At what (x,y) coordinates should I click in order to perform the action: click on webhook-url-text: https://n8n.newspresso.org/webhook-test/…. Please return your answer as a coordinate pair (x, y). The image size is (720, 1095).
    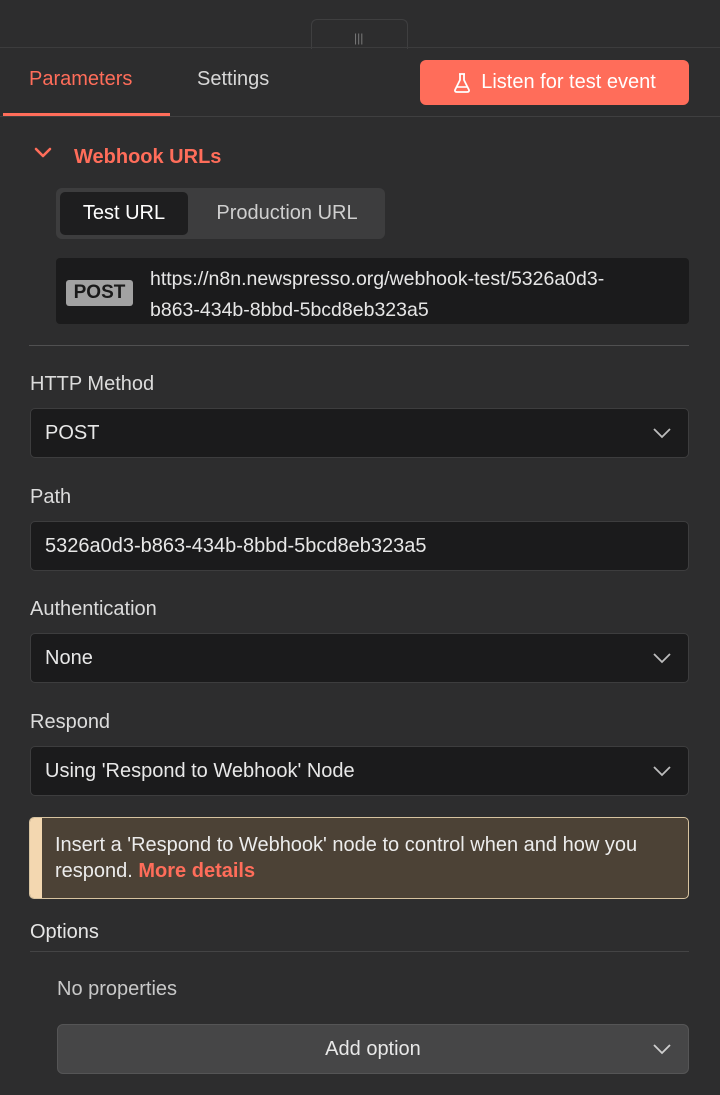
    Looking at the image, I should click on (415, 295).